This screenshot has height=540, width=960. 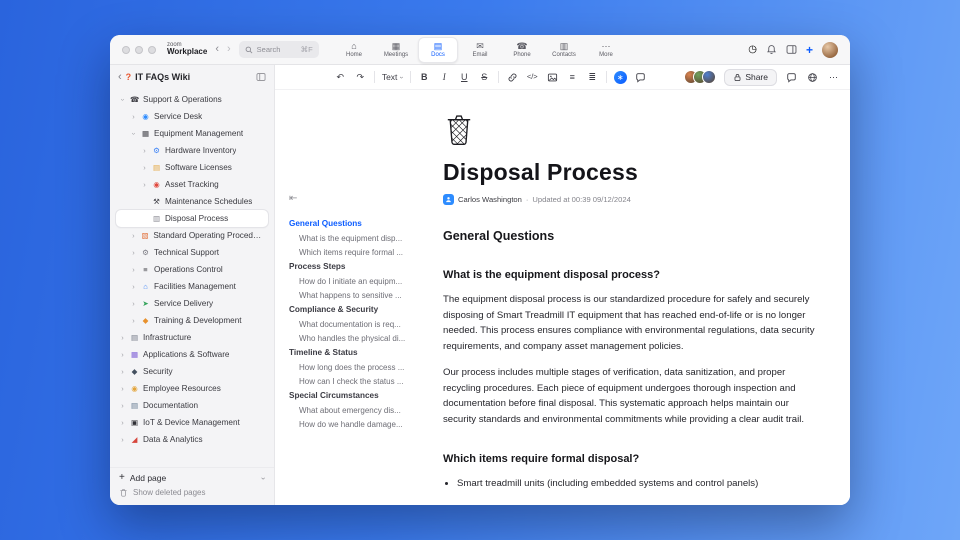 What do you see at coordinates (192, 337) in the screenshot?
I see `sidebar-item: › ▤ Infrastructure` at bounding box center [192, 337].